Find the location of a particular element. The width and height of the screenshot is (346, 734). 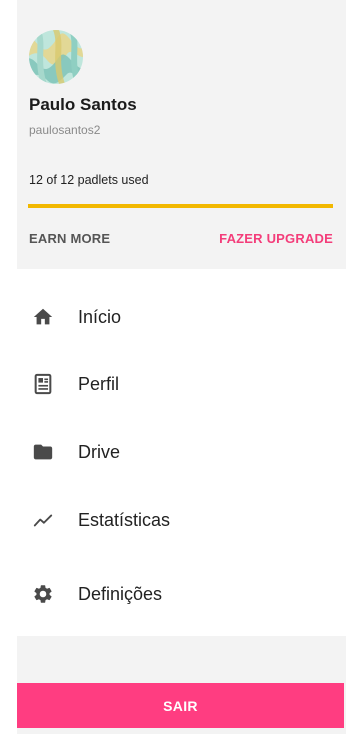

menu-item-label: Definições is located at coordinates (120, 593).